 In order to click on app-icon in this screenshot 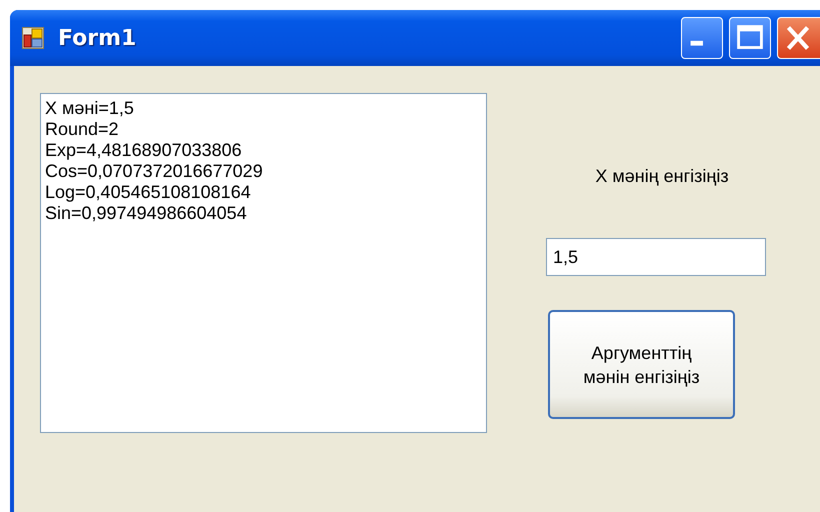, I will do `click(33, 38)`.